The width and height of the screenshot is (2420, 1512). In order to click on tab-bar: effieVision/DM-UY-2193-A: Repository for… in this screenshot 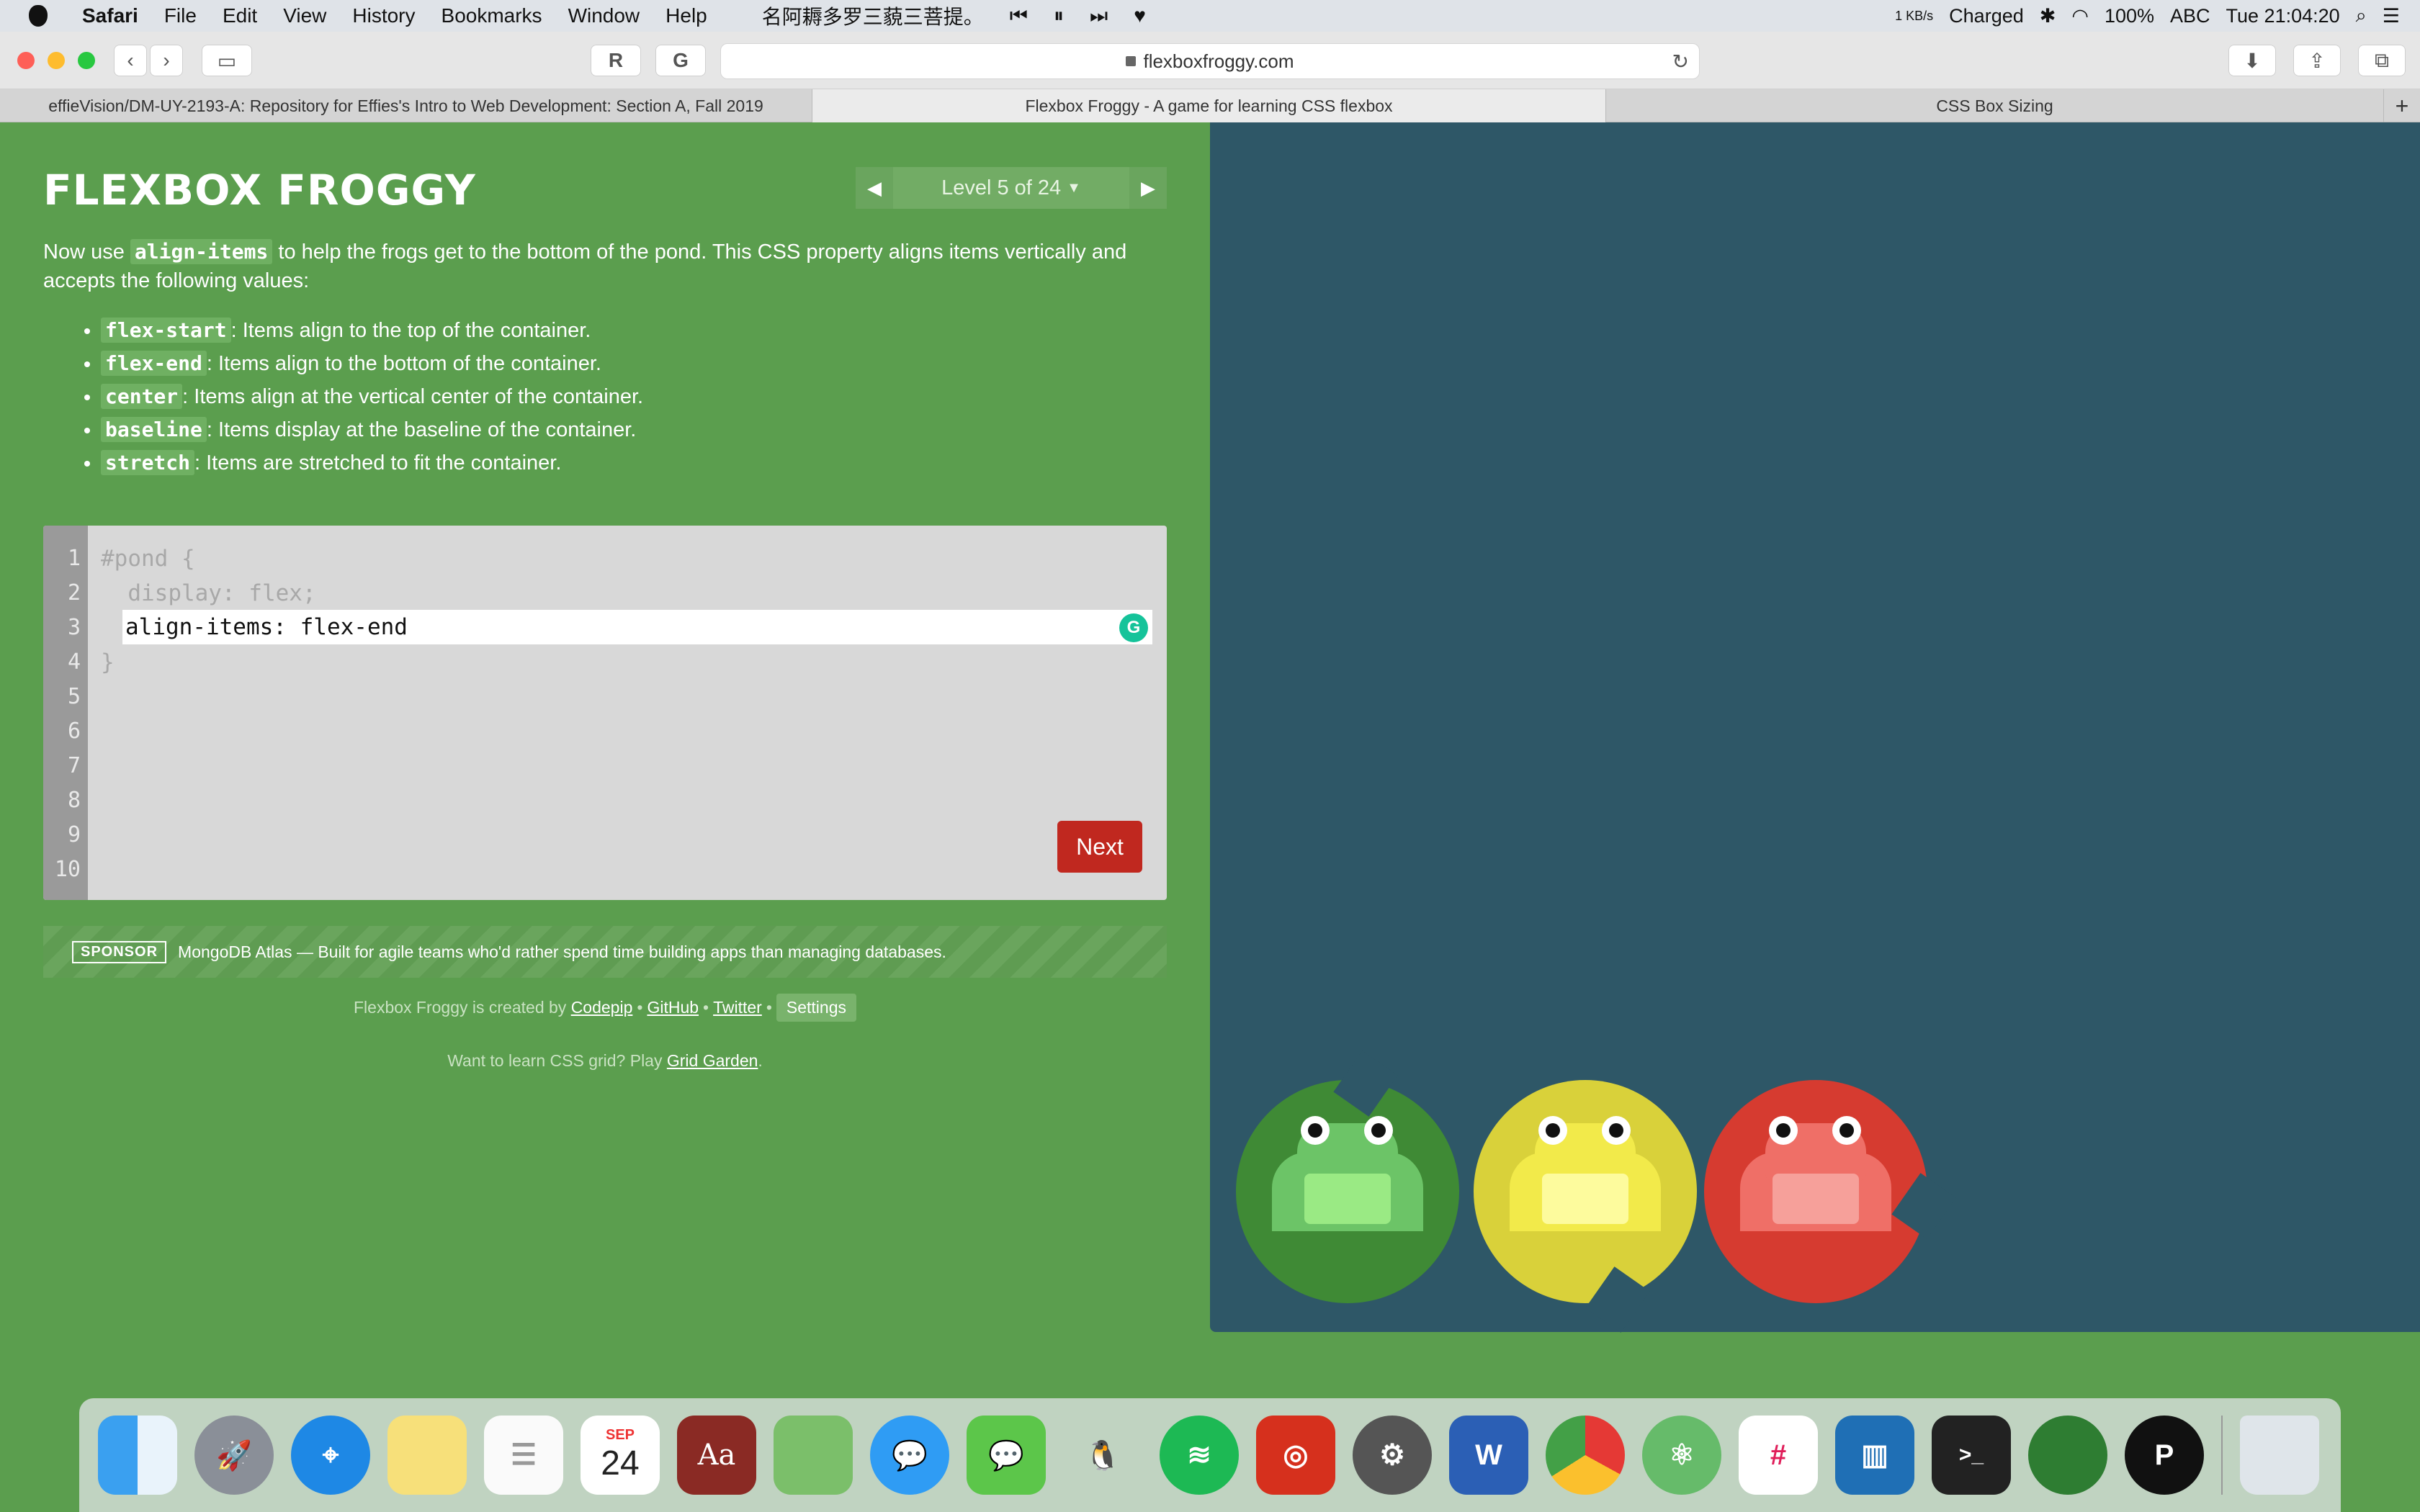, I will do `click(1210, 105)`.